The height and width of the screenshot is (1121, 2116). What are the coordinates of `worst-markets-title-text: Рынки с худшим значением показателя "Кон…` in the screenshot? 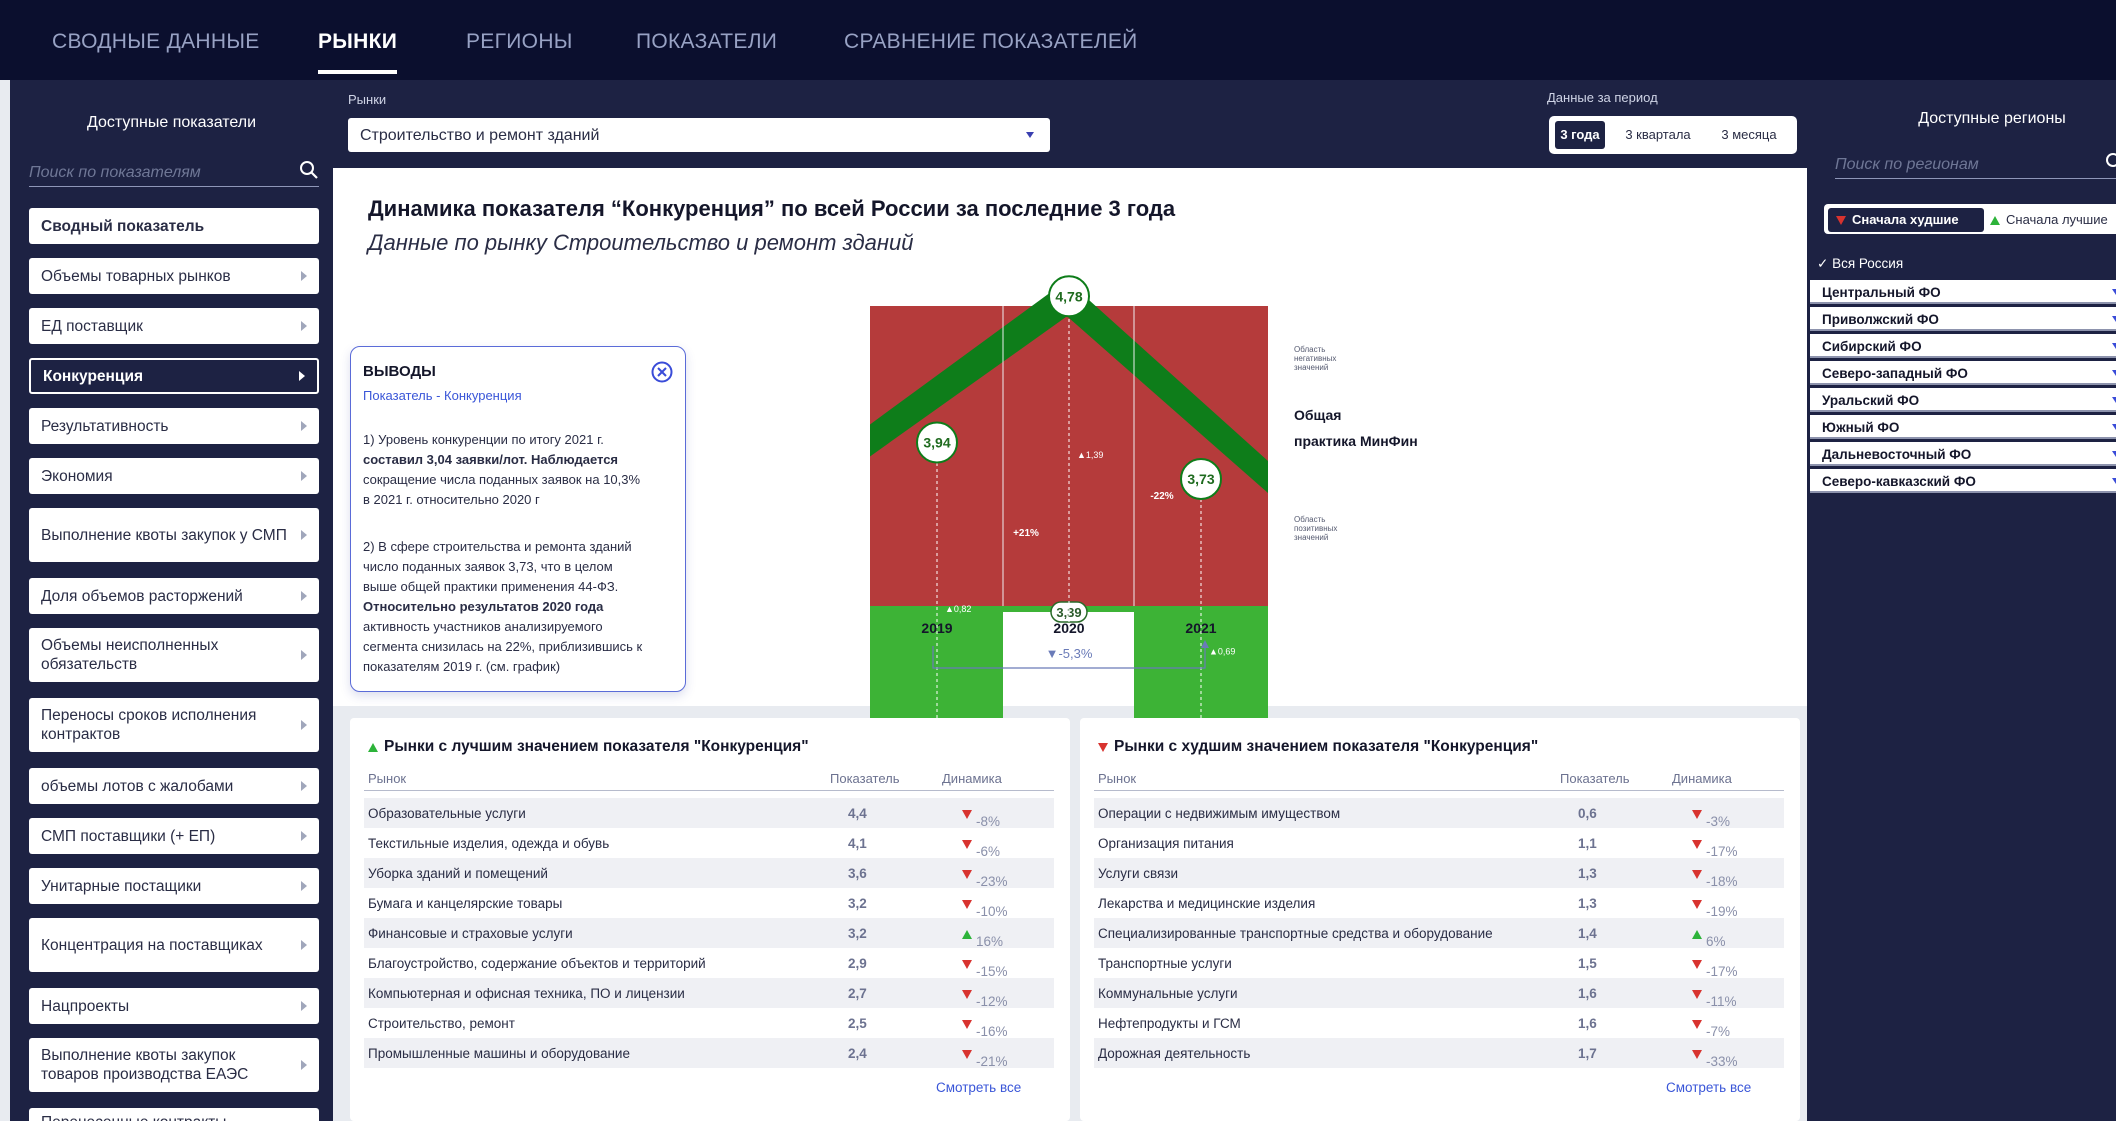 It's located at (1326, 746).